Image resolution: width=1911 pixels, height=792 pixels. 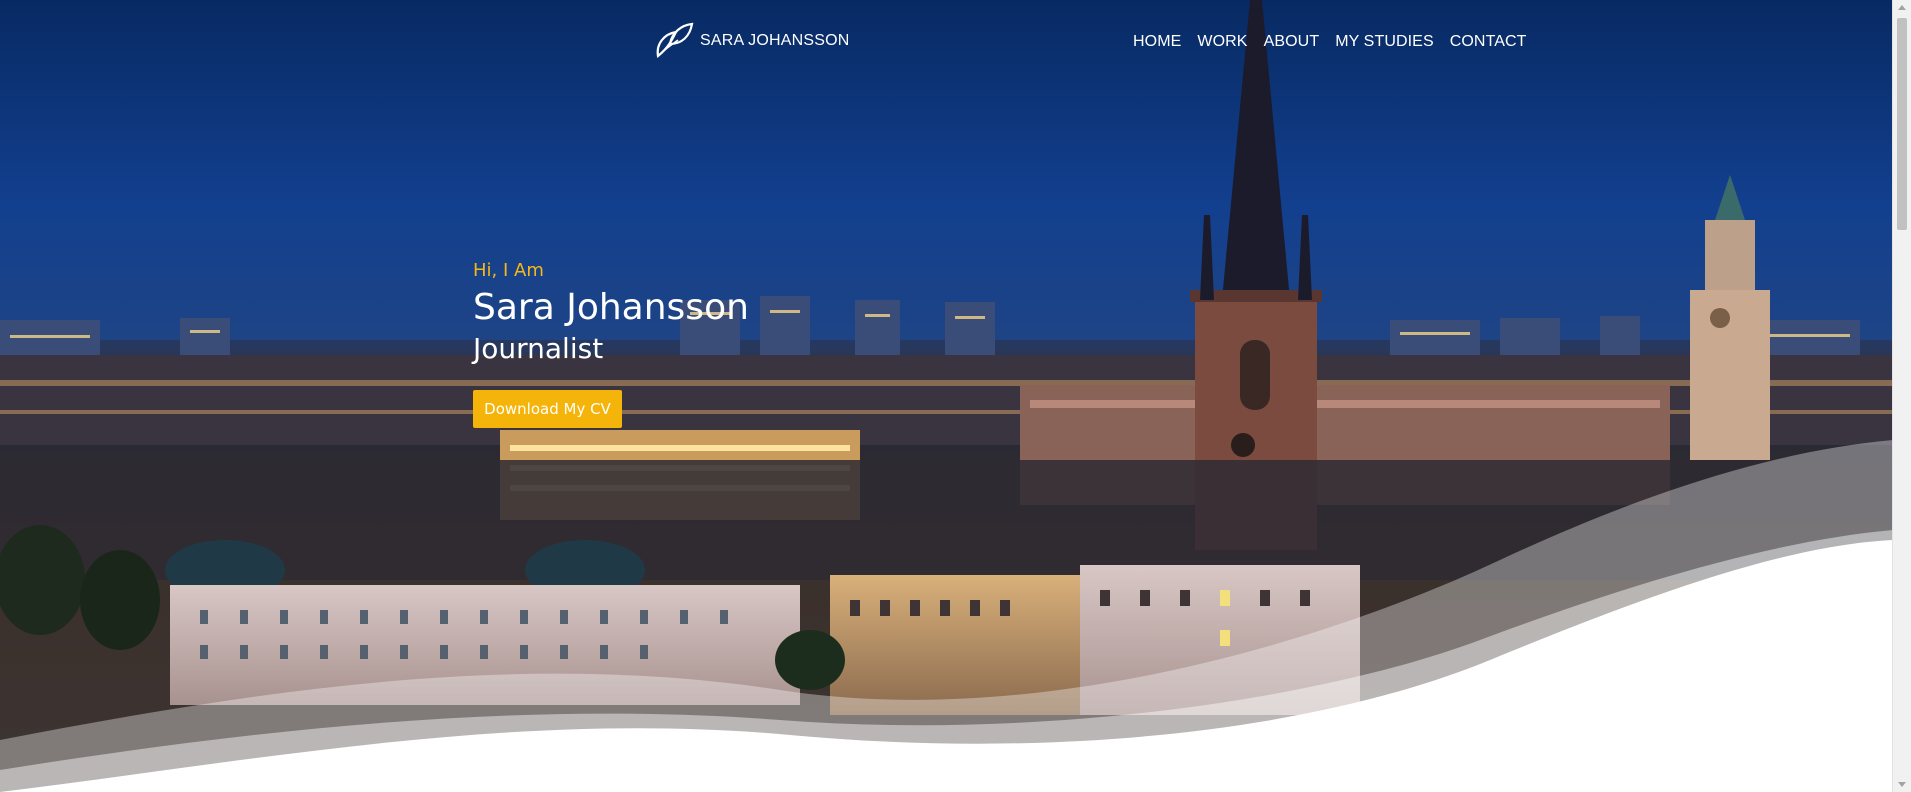 What do you see at coordinates (1902, 124) in the screenshot?
I see `scrollbar-thumb` at bounding box center [1902, 124].